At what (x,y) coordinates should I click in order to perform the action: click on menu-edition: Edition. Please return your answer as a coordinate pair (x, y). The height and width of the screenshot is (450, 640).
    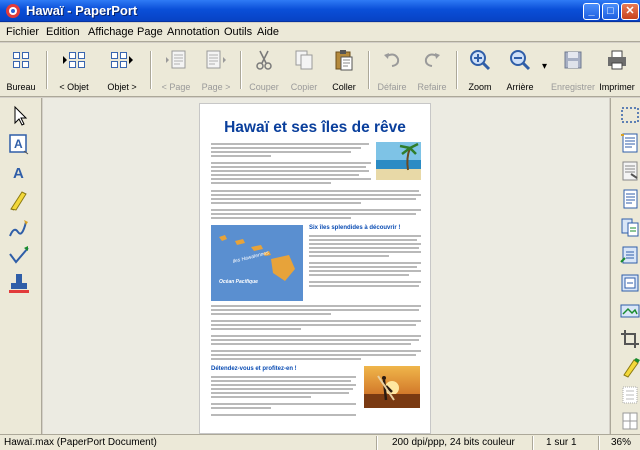
    Looking at the image, I should click on (63, 32).